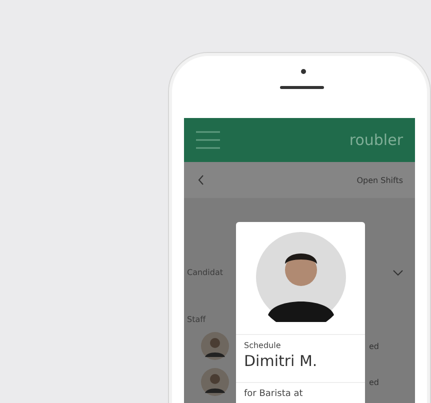  What do you see at coordinates (398, 273) in the screenshot?
I see `chevron-down-icon` at bounding box center [398, 273].